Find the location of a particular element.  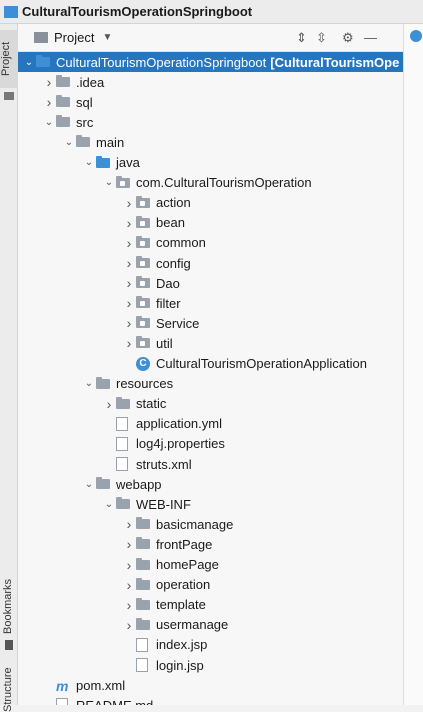

tree-row: ⌄ java is located at coordinates (210, 163).